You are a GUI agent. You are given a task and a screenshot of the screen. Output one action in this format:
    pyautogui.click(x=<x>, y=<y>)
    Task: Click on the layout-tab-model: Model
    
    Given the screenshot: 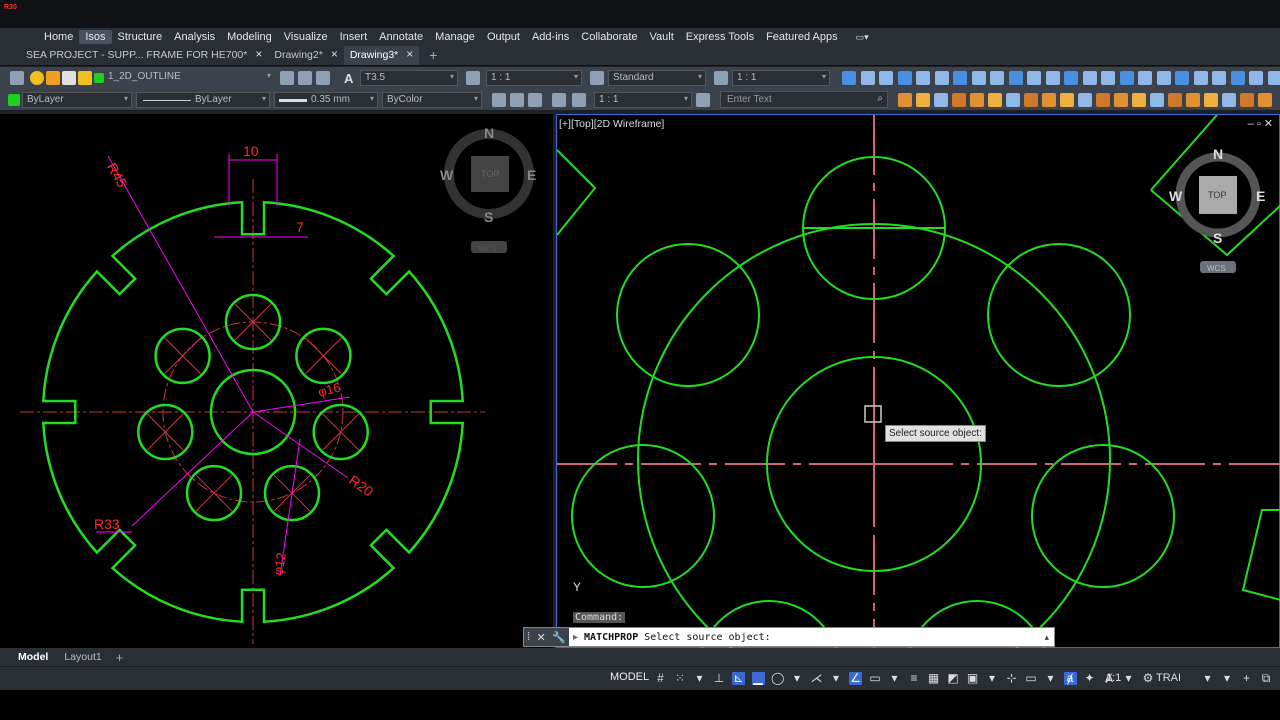 What is the action you would take?
    pyautogui.click(x=33, y=657)
    